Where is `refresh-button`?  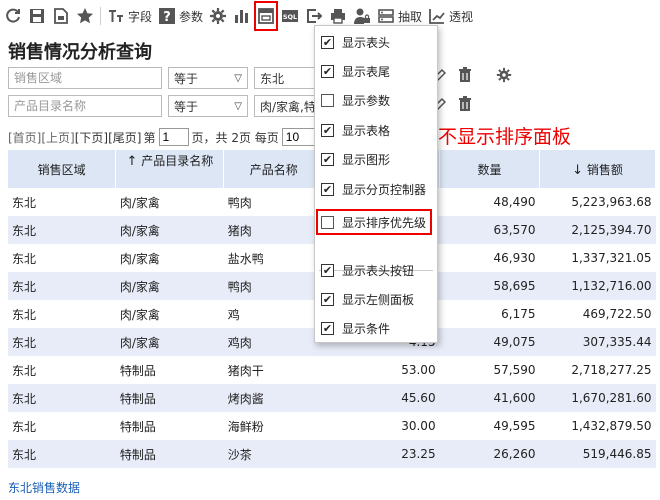
refresh-button is located at coordinates (13, 16).